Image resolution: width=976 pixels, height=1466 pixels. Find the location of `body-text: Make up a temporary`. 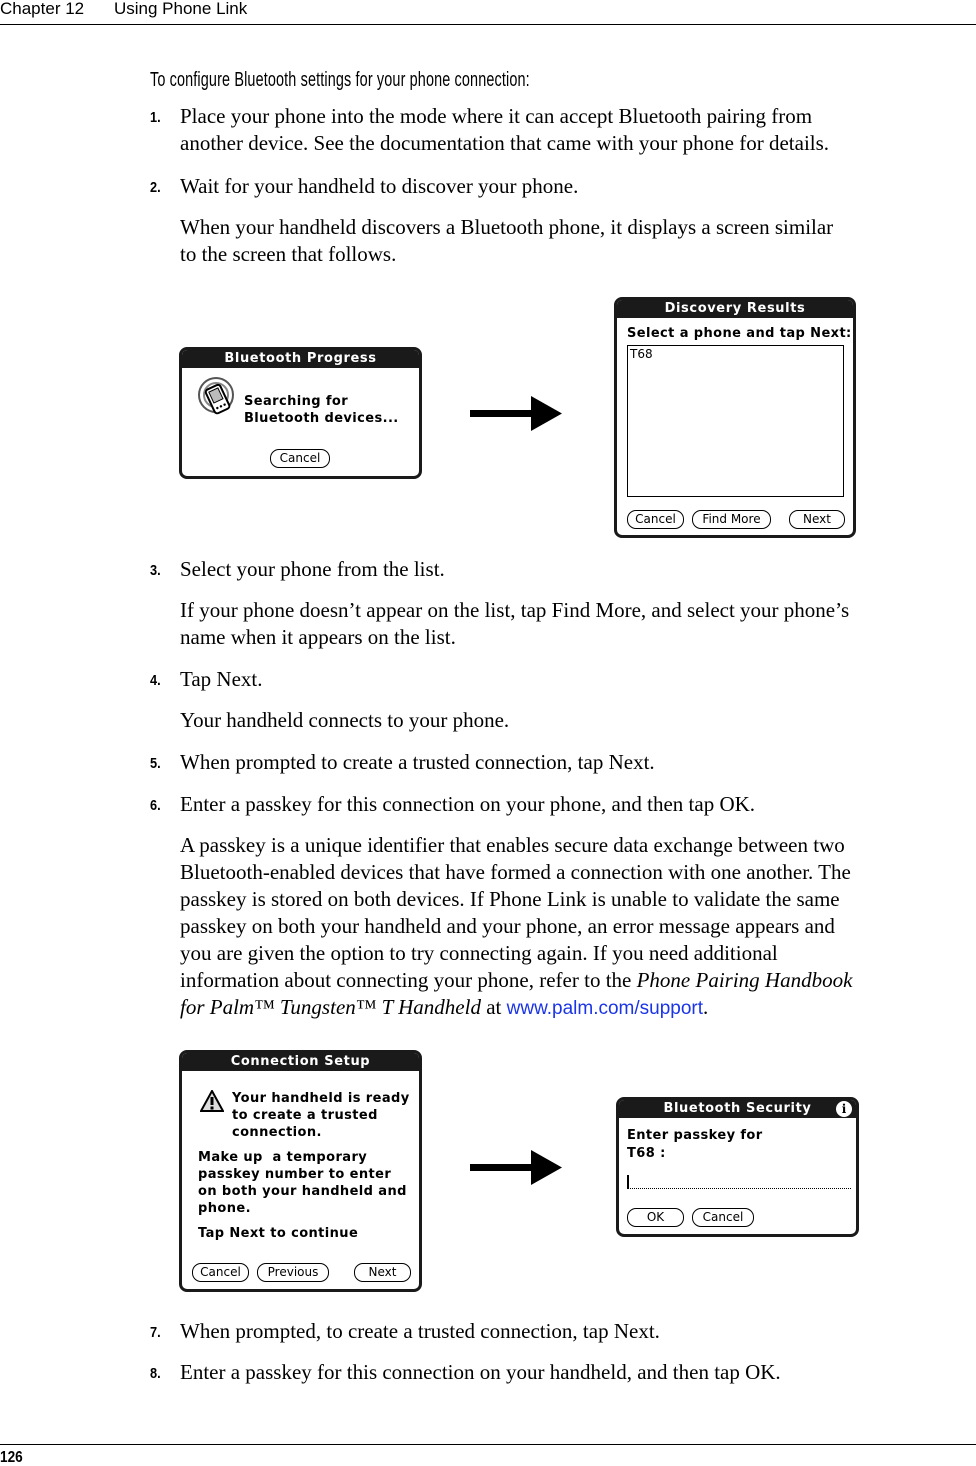

body-text: Make up a temporary is located at coordinates (283, 1157).